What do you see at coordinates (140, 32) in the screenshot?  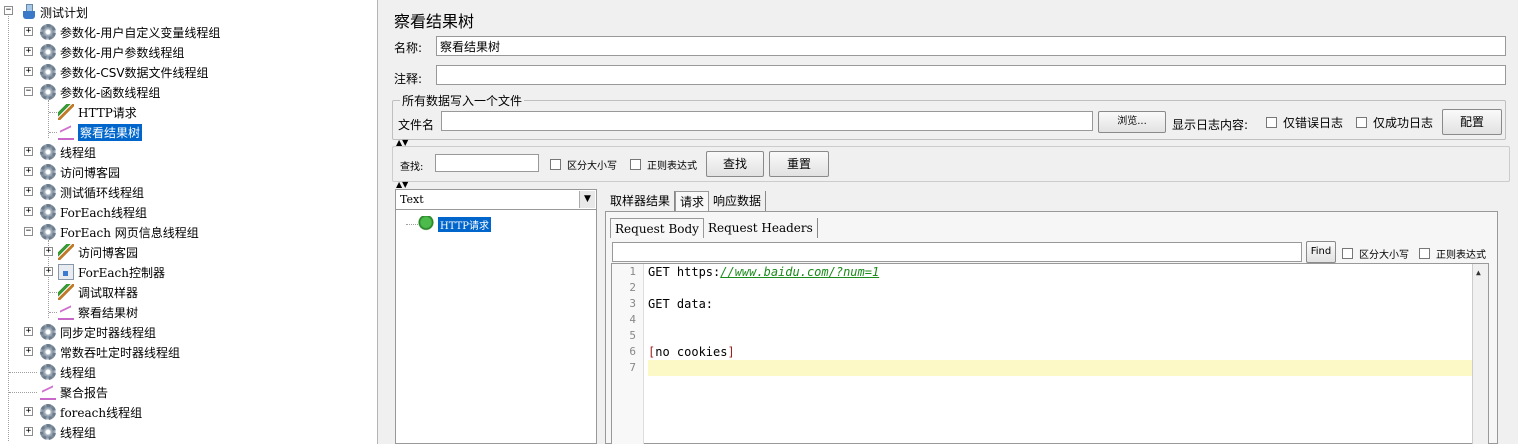 I see `tree-node-label: 参数化-用户自定义变量线程组` at bounding box center [140, 32].